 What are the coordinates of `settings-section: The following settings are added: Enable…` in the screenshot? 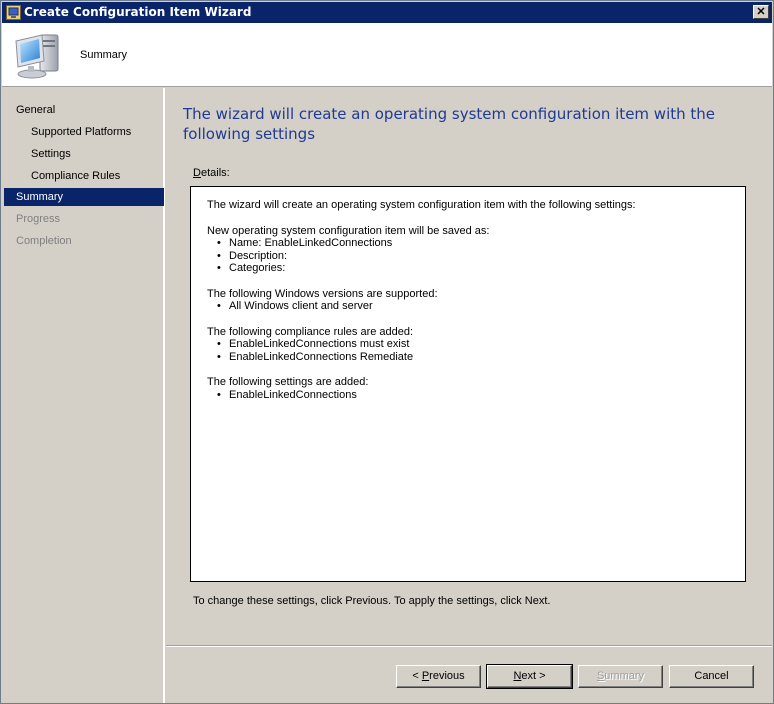 It's located at (468, 388).